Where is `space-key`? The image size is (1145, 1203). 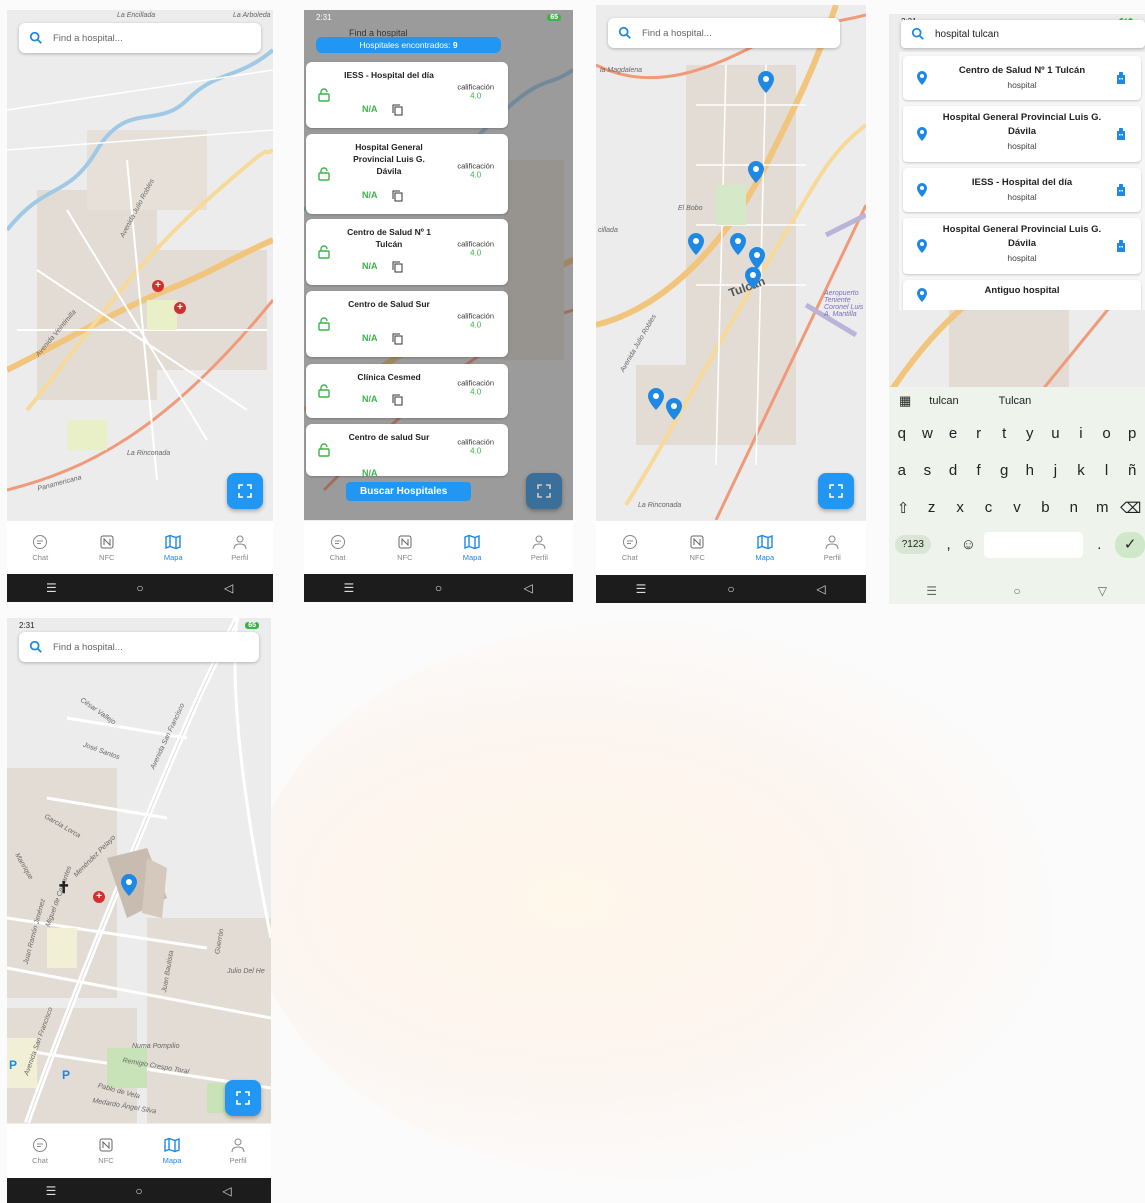
space-key is located at coordinates (1034, 544).